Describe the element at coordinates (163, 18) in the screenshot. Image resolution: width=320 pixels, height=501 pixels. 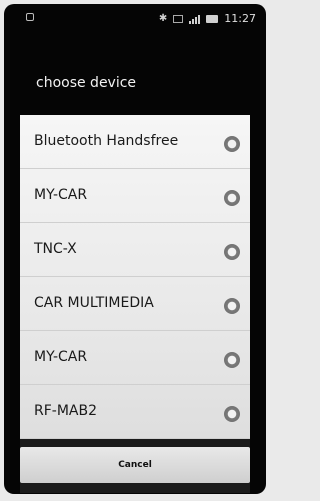
I see `bluetooth-icon: ✱` at that location.